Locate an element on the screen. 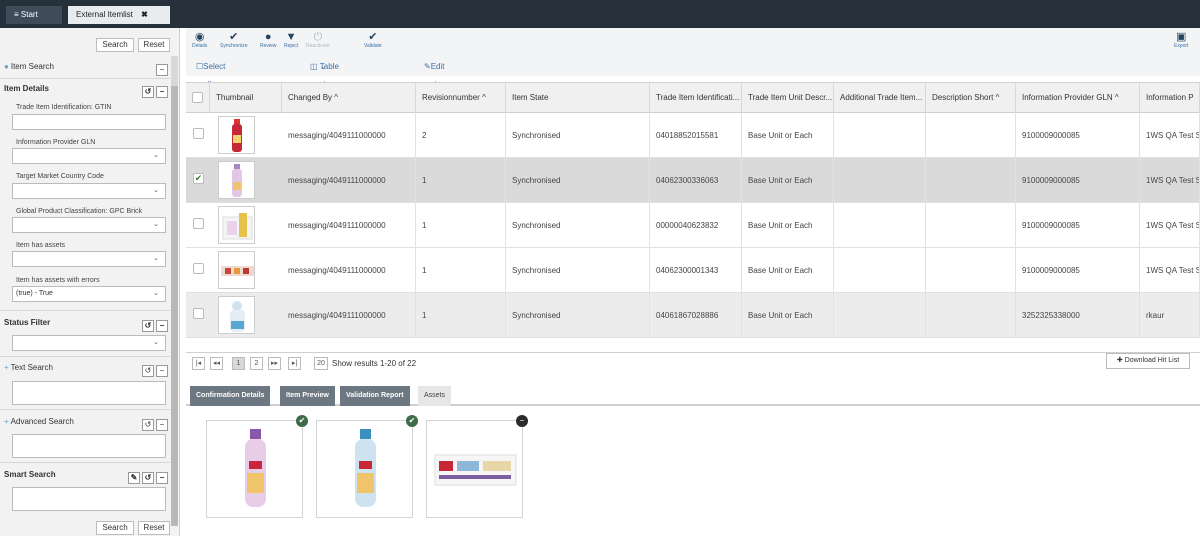 This screenshot has height=536, width=1200. assets-errors-select: (true) - True ⌄ is located at coordinates (89, 294).